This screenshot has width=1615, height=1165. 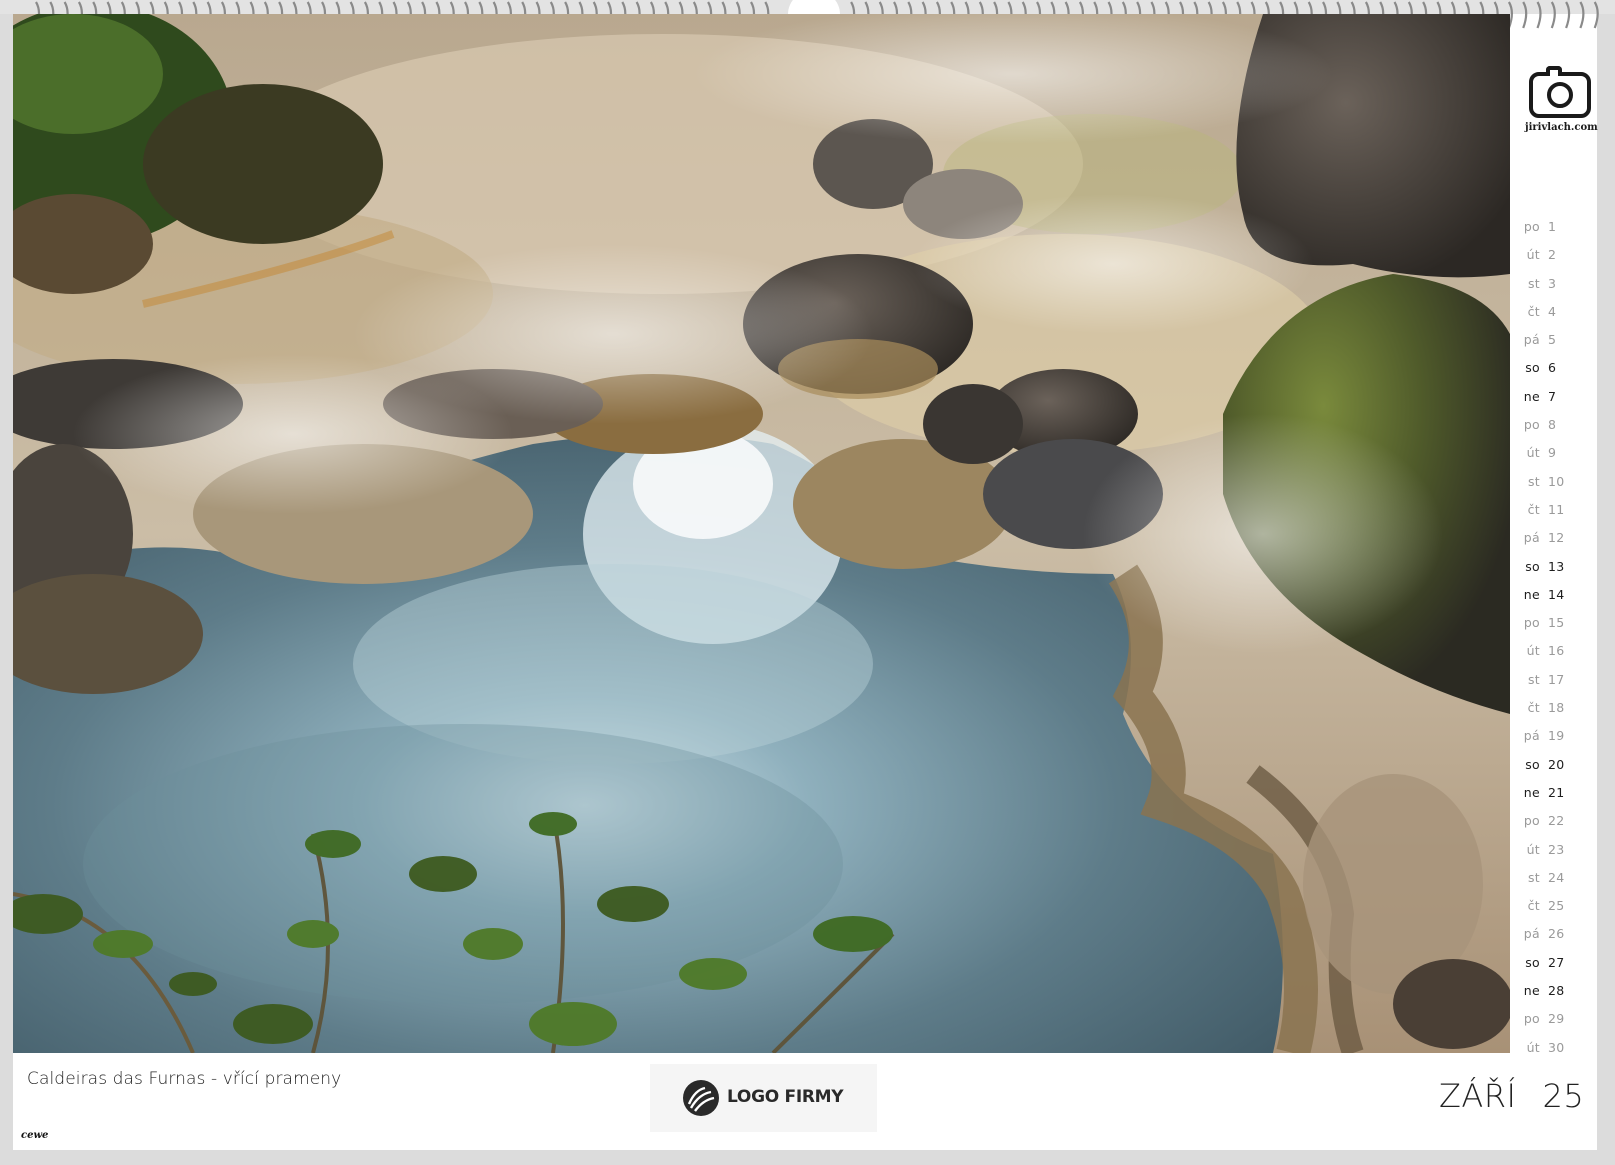 What do you see at coordinates (1556, 651) in the screenshot?
I see `day-number: 16` at bounding box center [1556, 651].